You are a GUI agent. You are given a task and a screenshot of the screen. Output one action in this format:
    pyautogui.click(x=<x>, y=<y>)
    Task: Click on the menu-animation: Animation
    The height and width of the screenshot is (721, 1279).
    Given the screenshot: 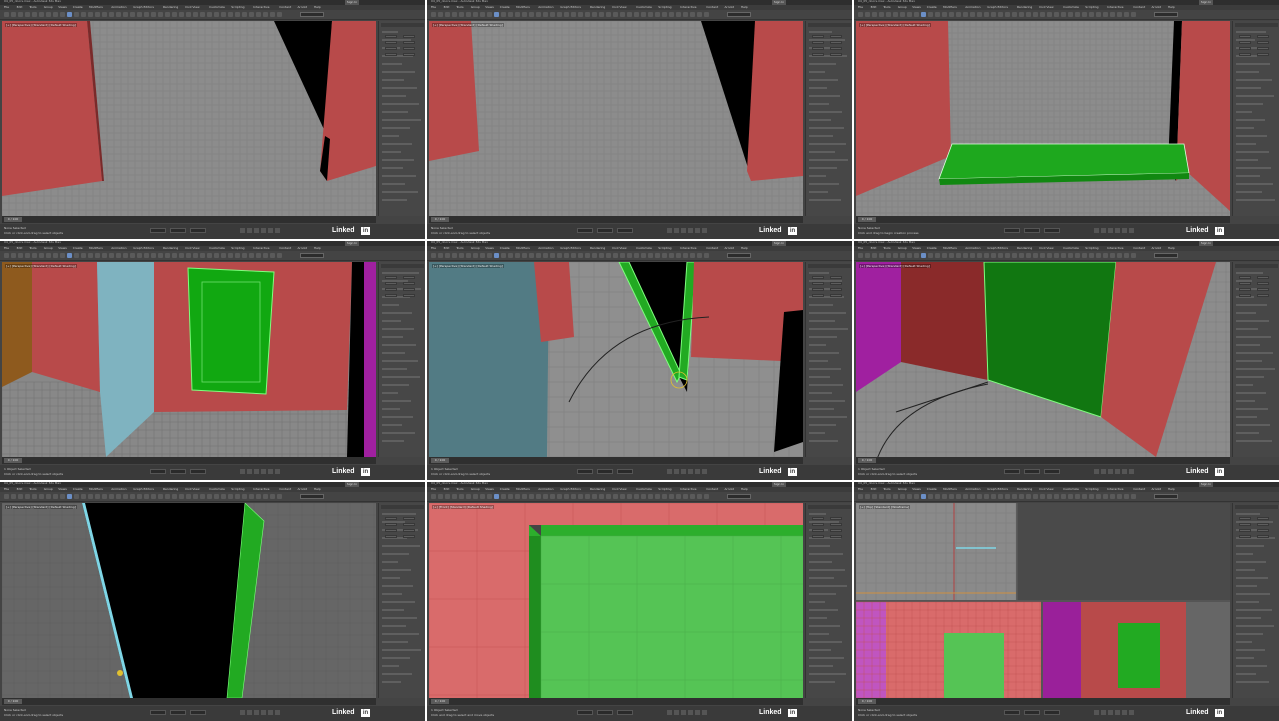 What is the action you would take?
    pyautogui.click(x=118, y=7)
    